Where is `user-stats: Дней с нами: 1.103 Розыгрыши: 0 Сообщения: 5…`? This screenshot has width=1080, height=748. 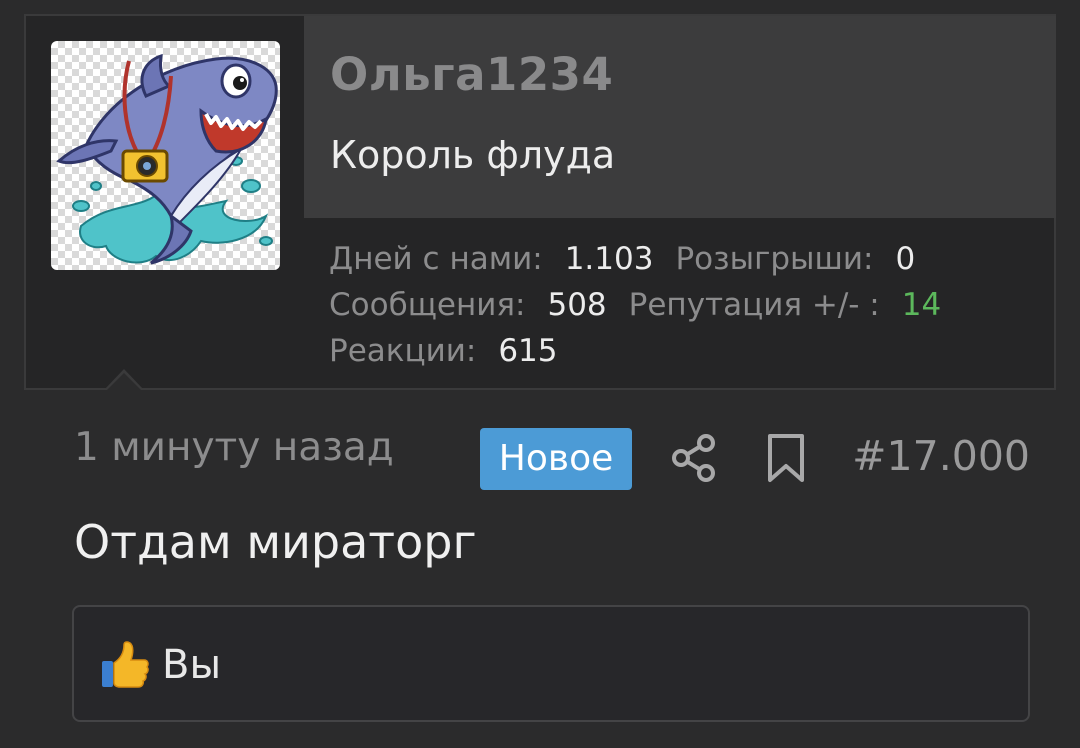 user-stats: Дней с нами: 1.103 Розыгрыши: 0 Сообщения: 5… is located at coordinates (646, 305).